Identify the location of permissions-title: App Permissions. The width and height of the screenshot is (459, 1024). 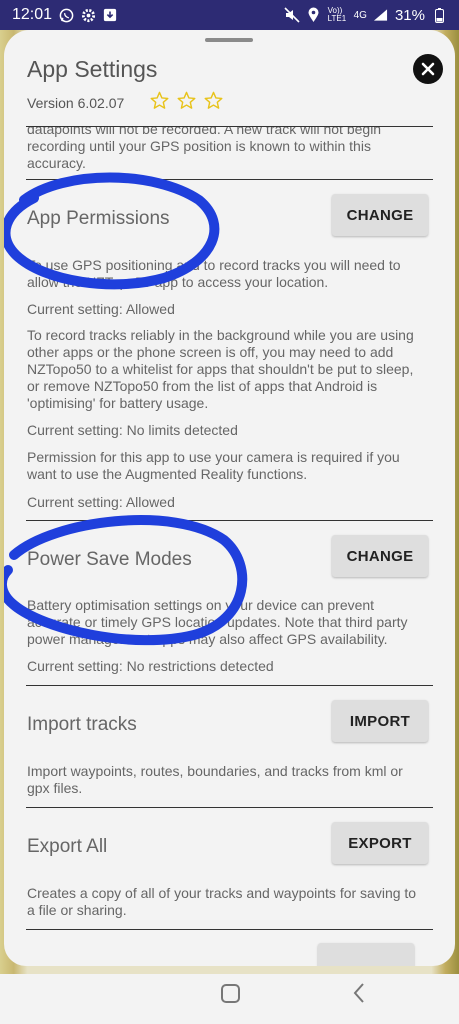
(98, 218).